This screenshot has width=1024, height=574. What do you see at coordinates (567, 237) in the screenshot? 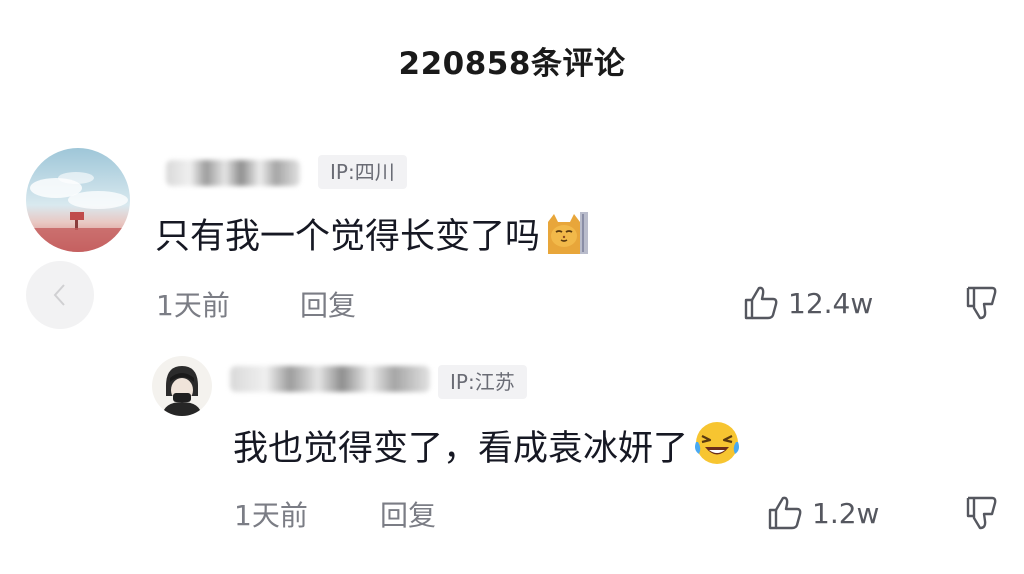
I see `cat-face-icon` at bounding box center [567, 237].